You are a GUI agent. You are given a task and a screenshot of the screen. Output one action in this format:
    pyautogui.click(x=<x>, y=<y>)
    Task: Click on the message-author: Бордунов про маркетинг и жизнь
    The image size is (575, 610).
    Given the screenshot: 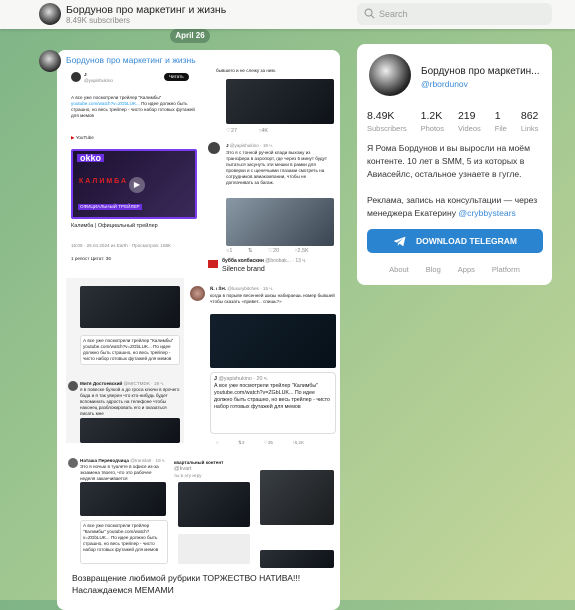 What is the action you would take?
    pyautogui.click(x=131, y=60)
    